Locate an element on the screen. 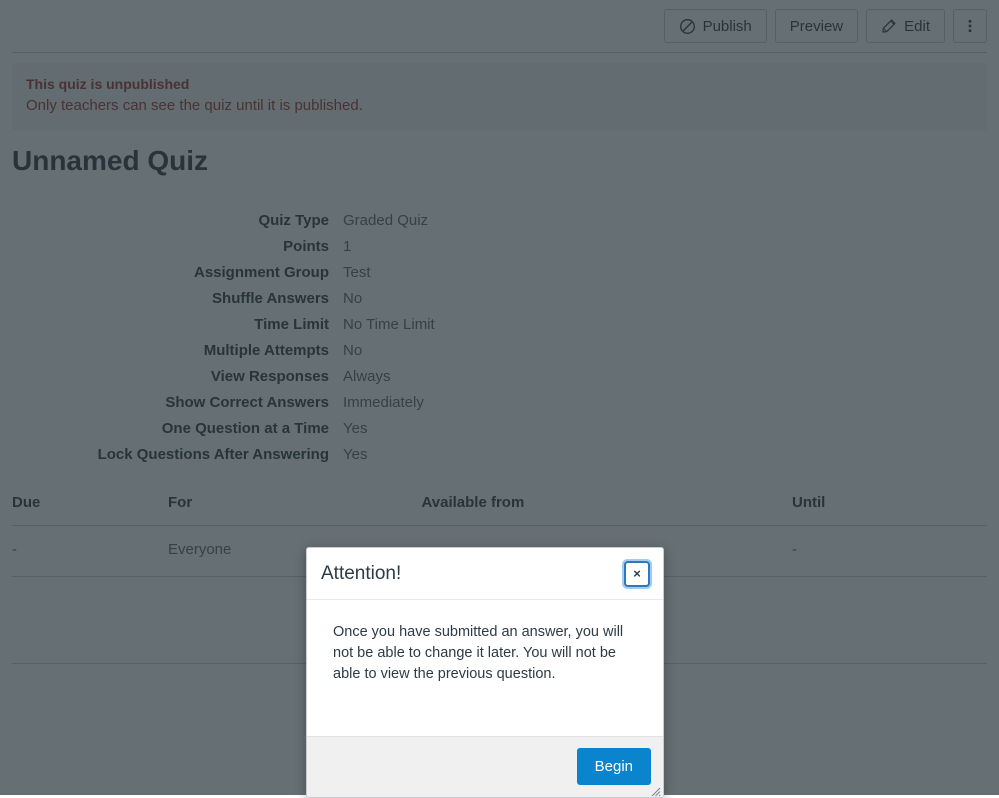 This screenshot has width=999, height=798. close-icon: × is located at coordinates (637, 573).